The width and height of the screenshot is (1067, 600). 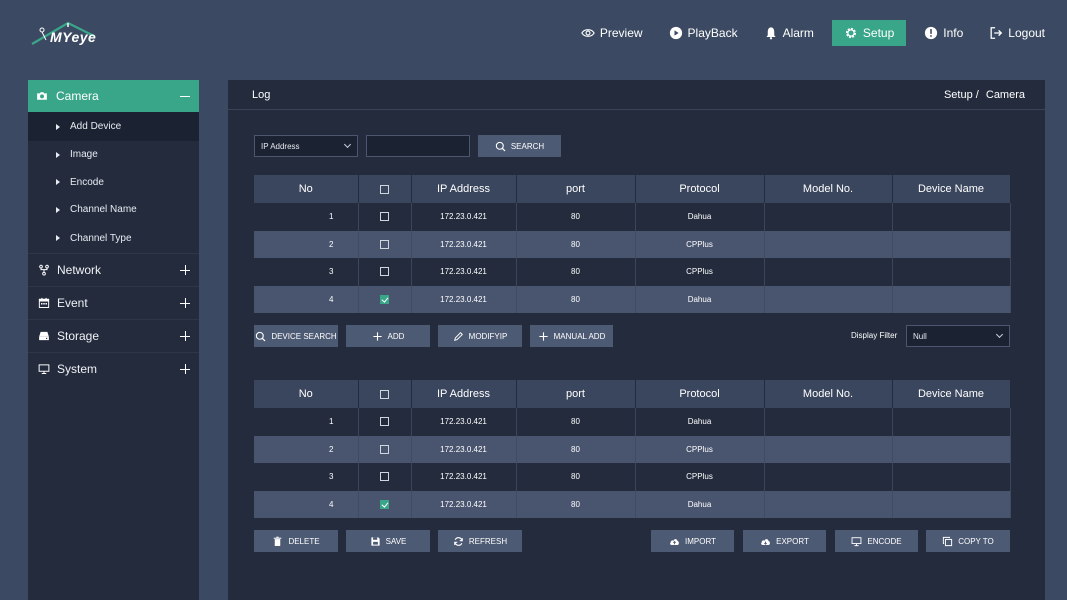 What do you see at coordinates (700, 541) in the screenshot?
I see `import-button-label: IMPORT` at bounding box center [700, 541].